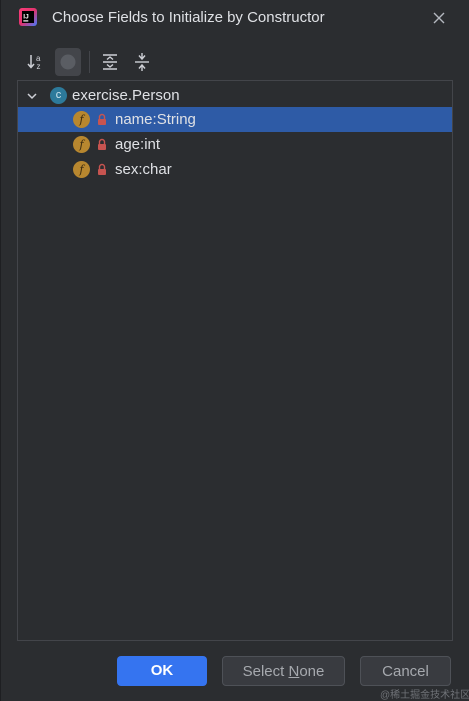 Image resolution: width=469 pixels, height=701 pixels. I want to click on class-icon: c, so click(58, 95).